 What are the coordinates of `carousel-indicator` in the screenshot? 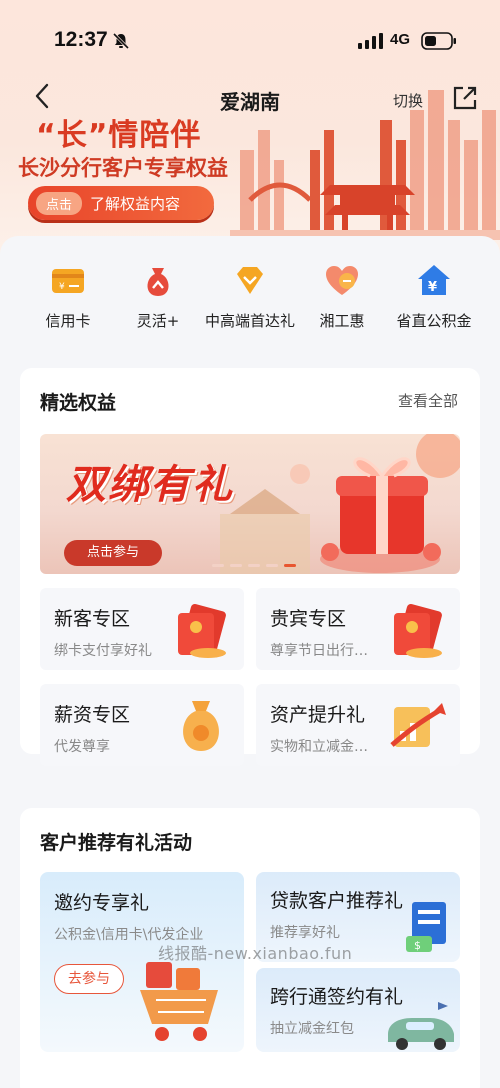 It's located at (254, 565).